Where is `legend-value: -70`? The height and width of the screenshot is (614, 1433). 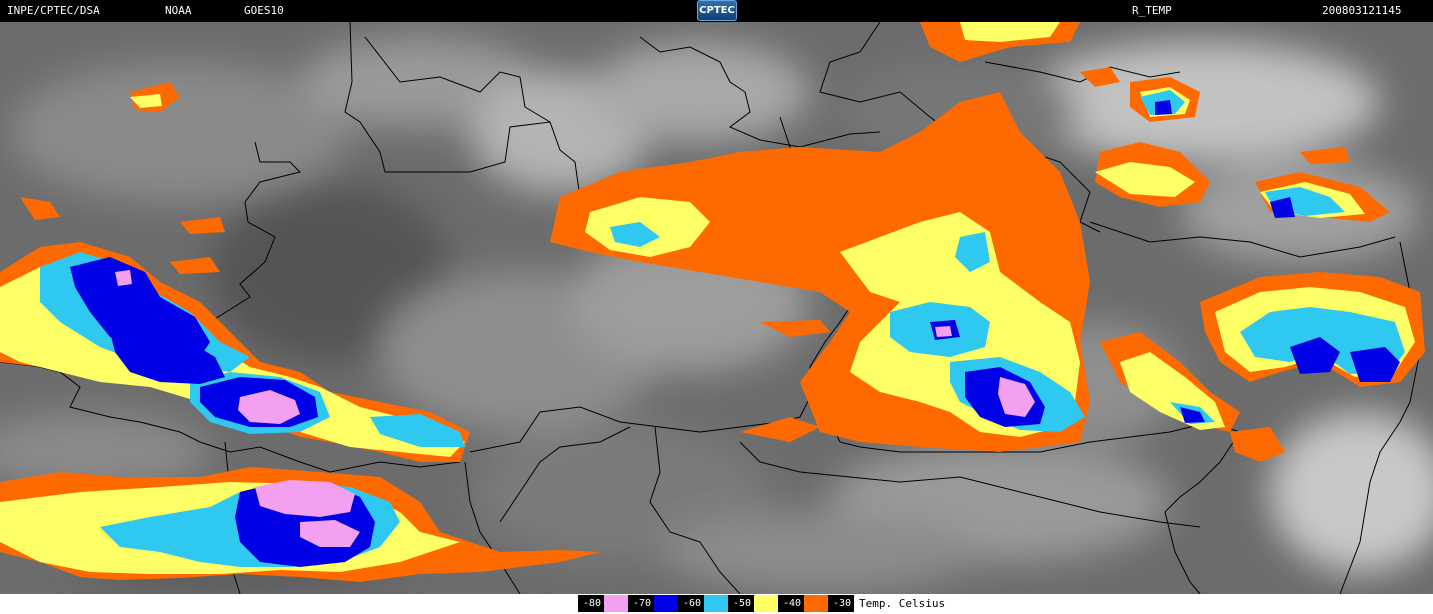 legend-value: -70 is located at coordinates (641, 603).